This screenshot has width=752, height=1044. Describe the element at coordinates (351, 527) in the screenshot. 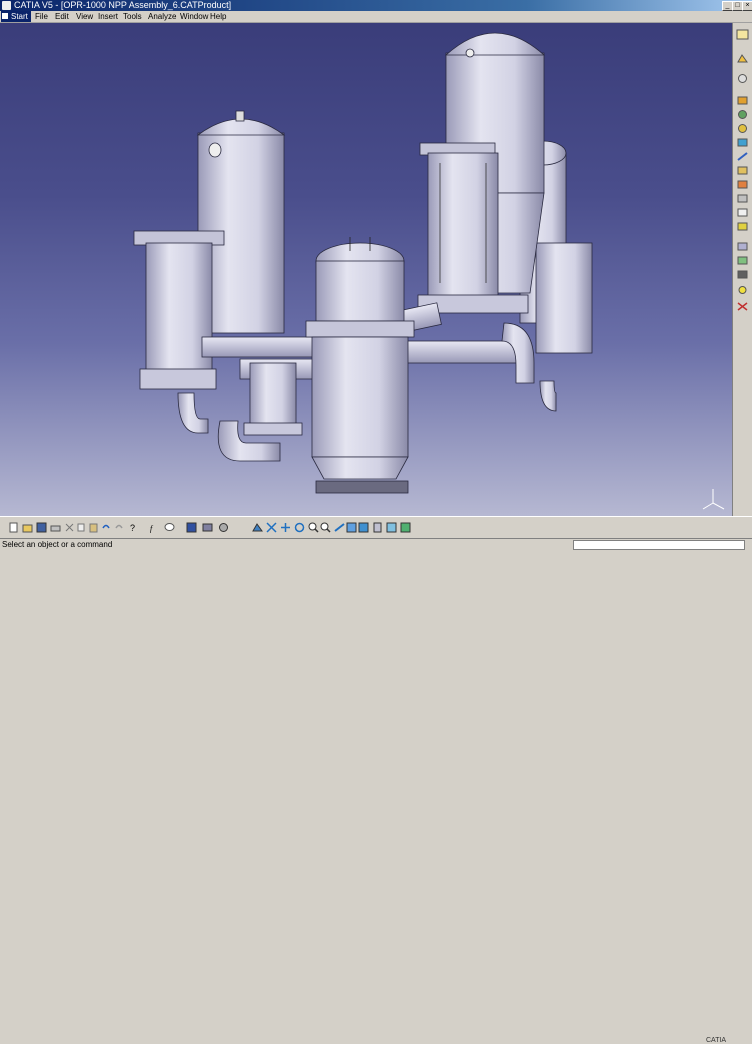

I see `iso-view-icon` at that location.